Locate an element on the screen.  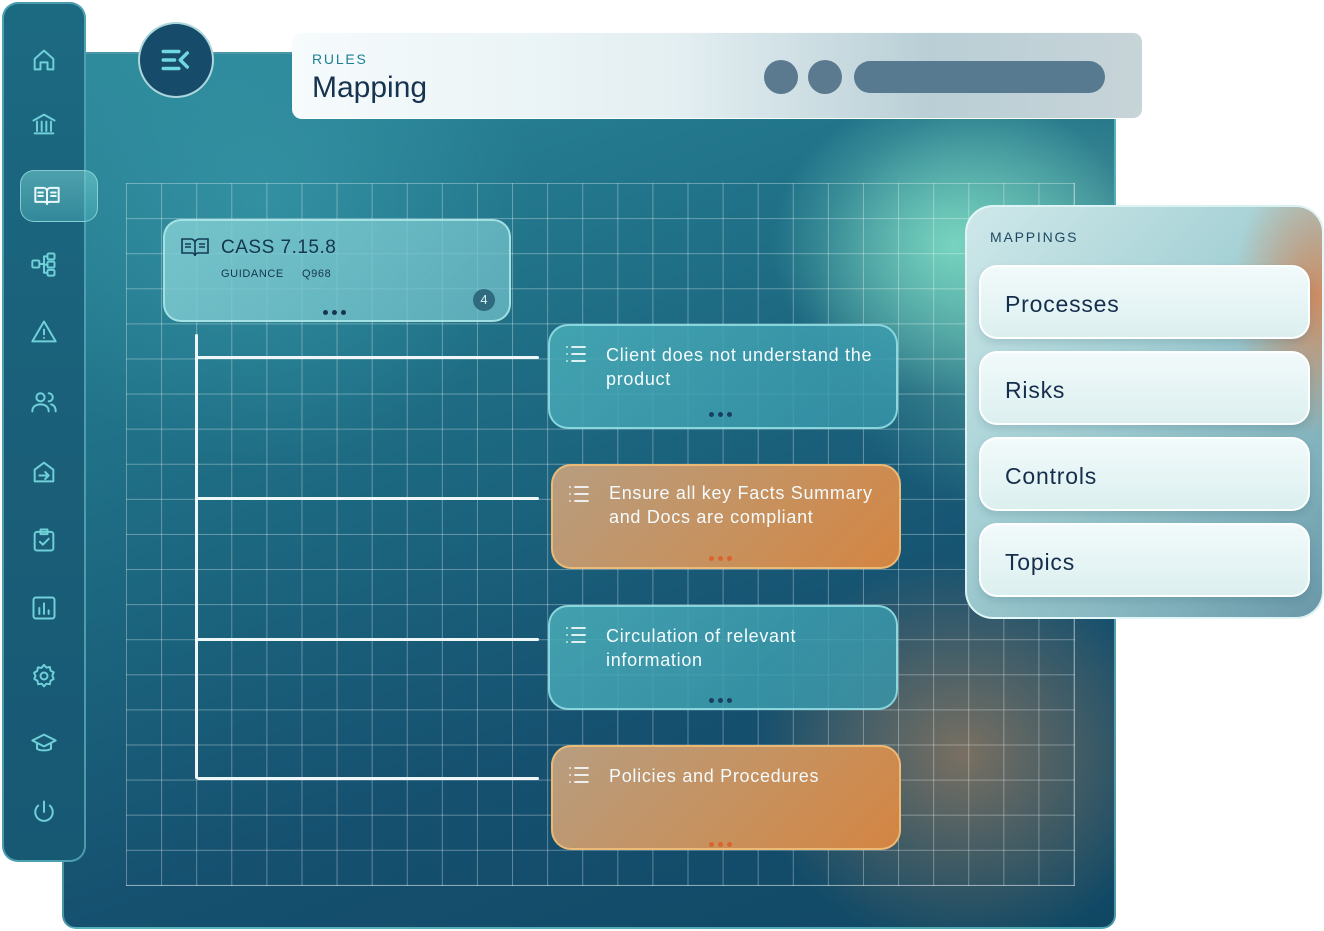
bank-icon is located at coordinates (44, 124).